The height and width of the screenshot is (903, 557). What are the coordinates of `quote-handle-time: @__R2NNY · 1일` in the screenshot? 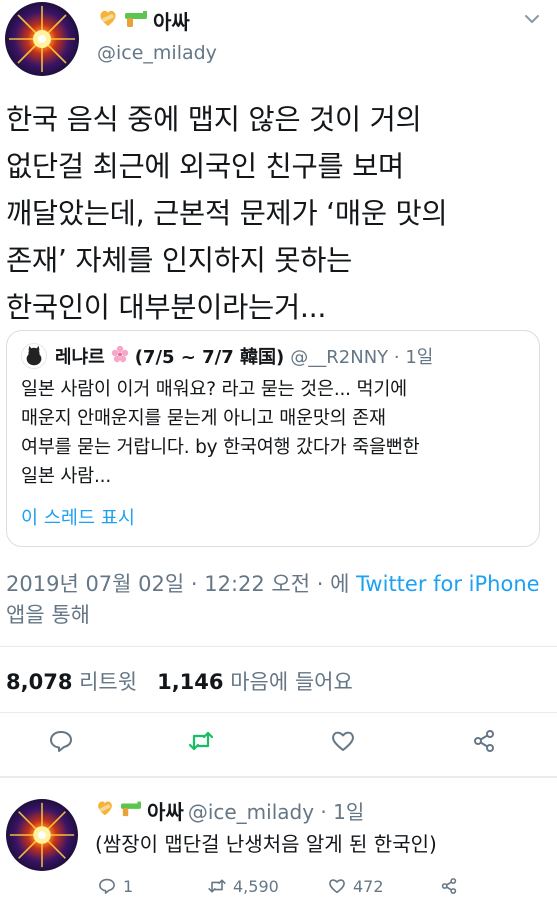 It's located at (362, 357).